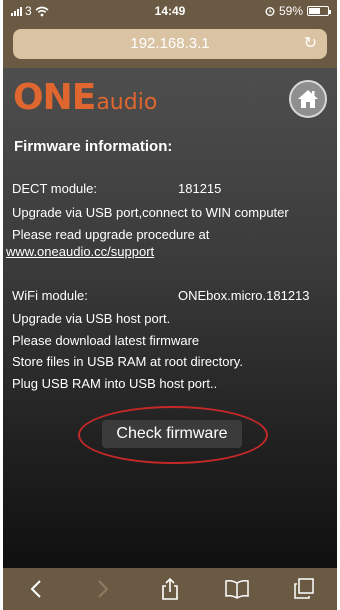  I want to click on home-button, so click(308, 99).